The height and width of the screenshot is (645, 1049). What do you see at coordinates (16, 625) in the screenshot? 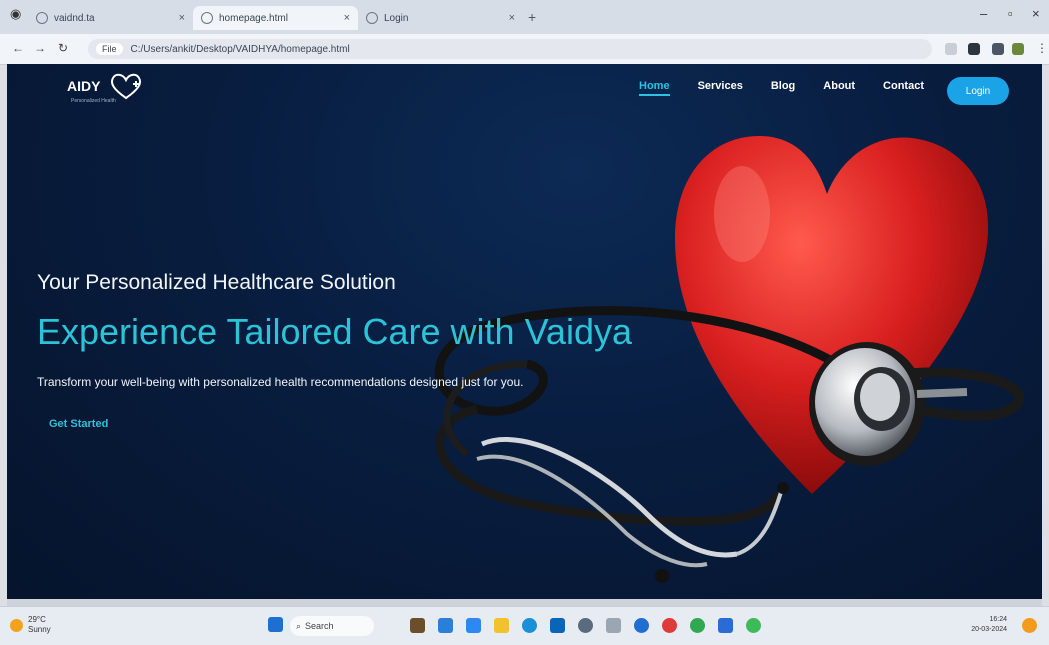
I see `sun-icon` at bounding box center [16, 625].